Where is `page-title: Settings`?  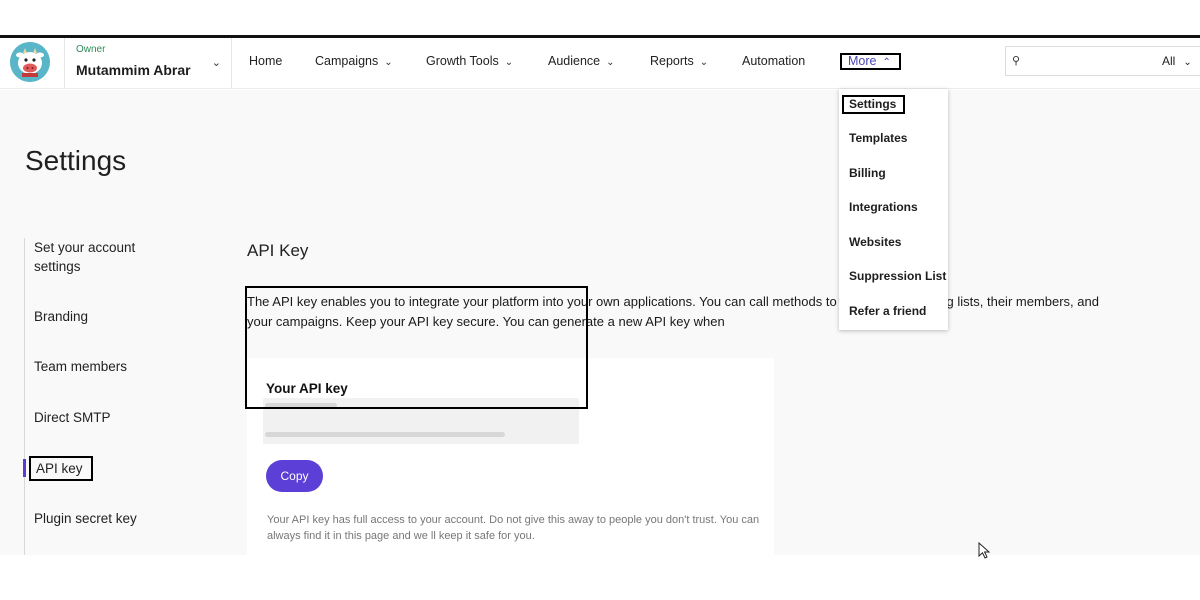
page-title: Settings is located at coordinates (76, 160).